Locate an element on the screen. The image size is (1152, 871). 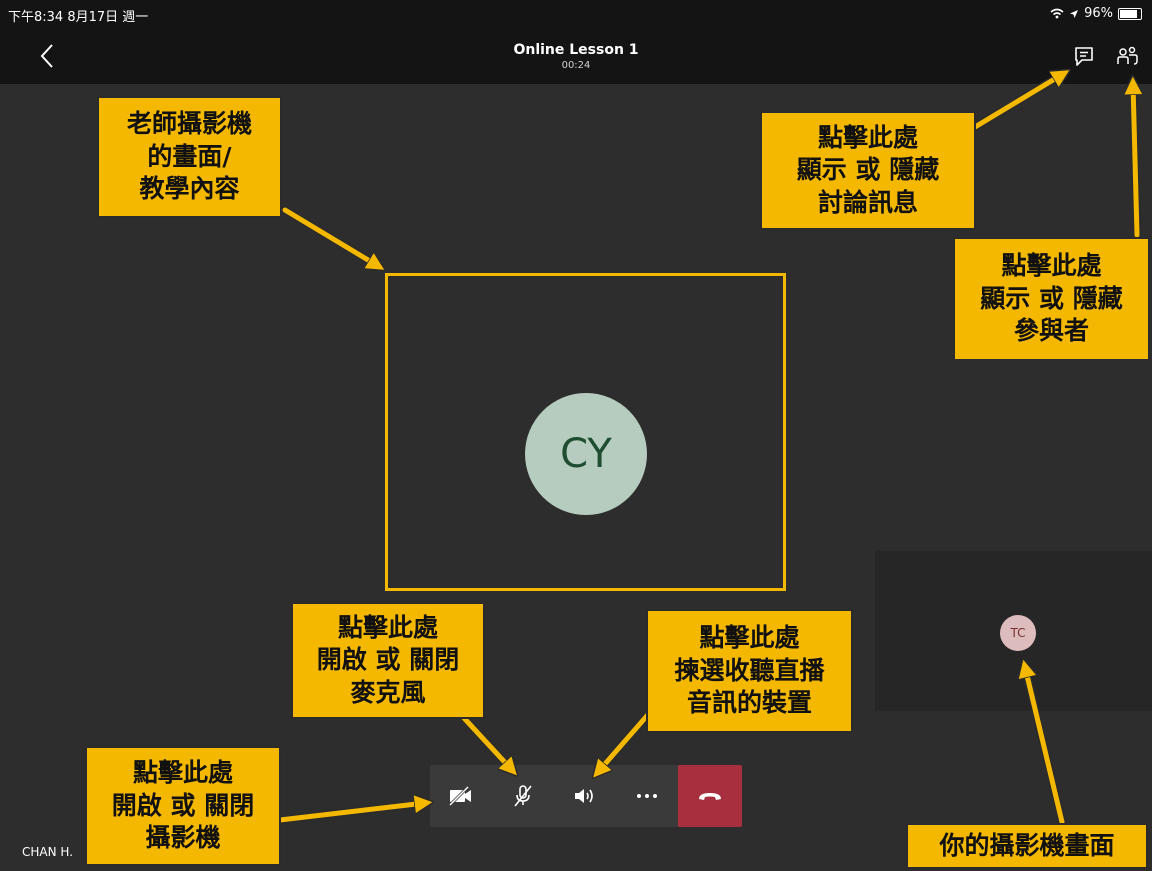
participants-button is located at coordinates (1128, 58).